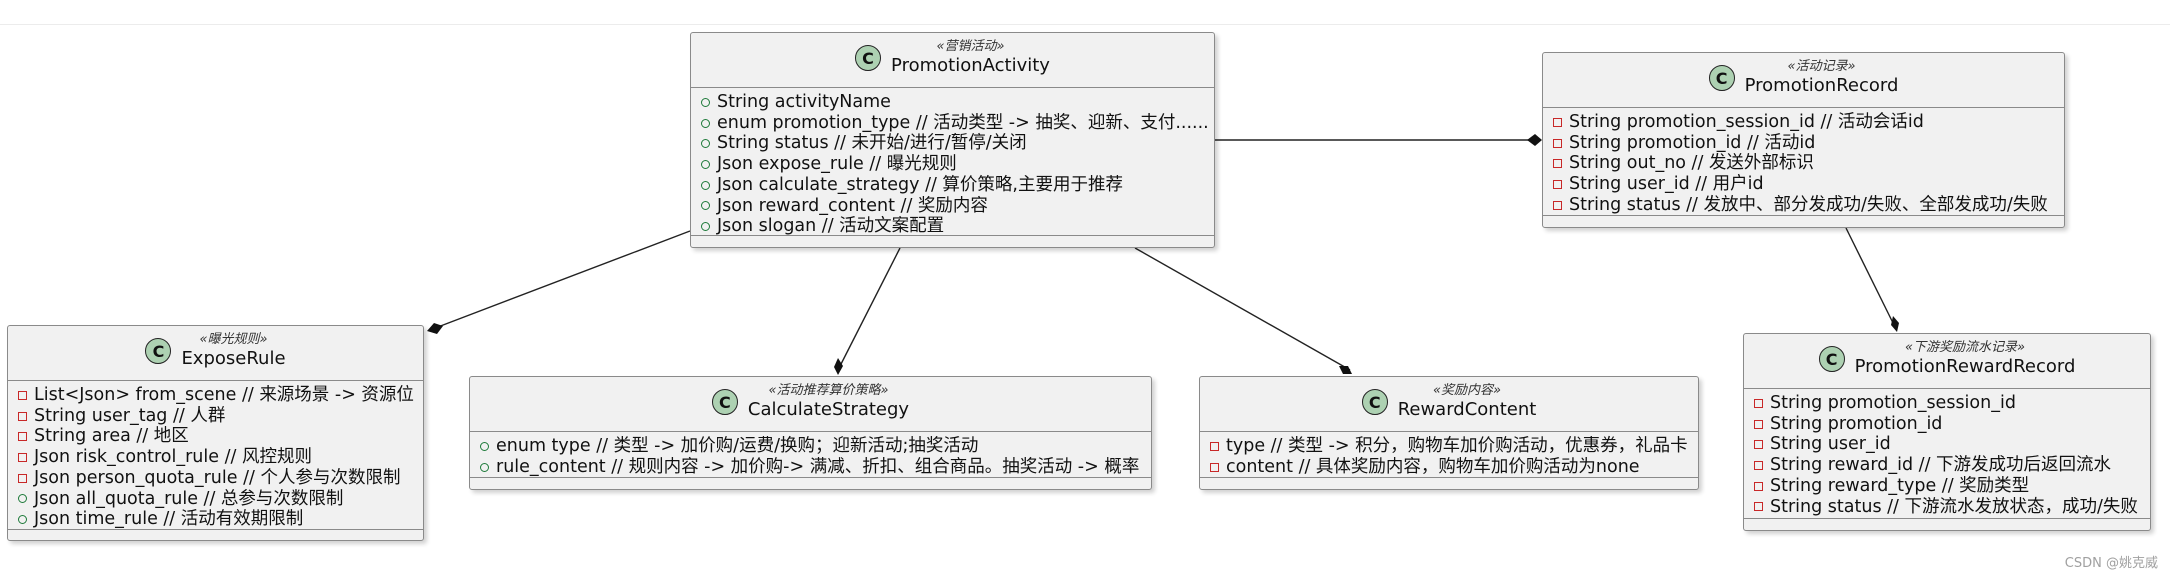 The height and width of the screenshot is (583, 2170). I want to click on class-stereotype: «营销活动», so click(970, 46).